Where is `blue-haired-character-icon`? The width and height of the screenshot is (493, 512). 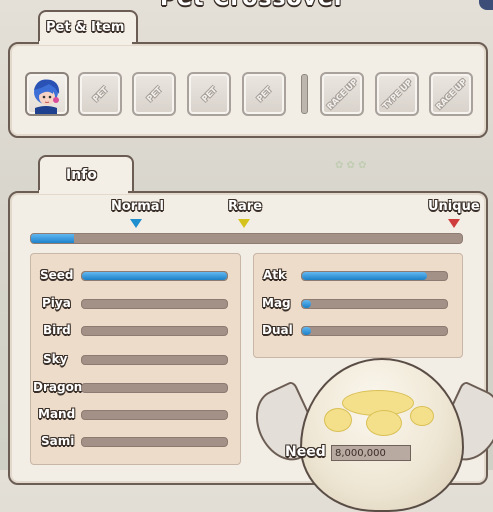
blue-haired-character-icon is located at coordinates (47, 96).